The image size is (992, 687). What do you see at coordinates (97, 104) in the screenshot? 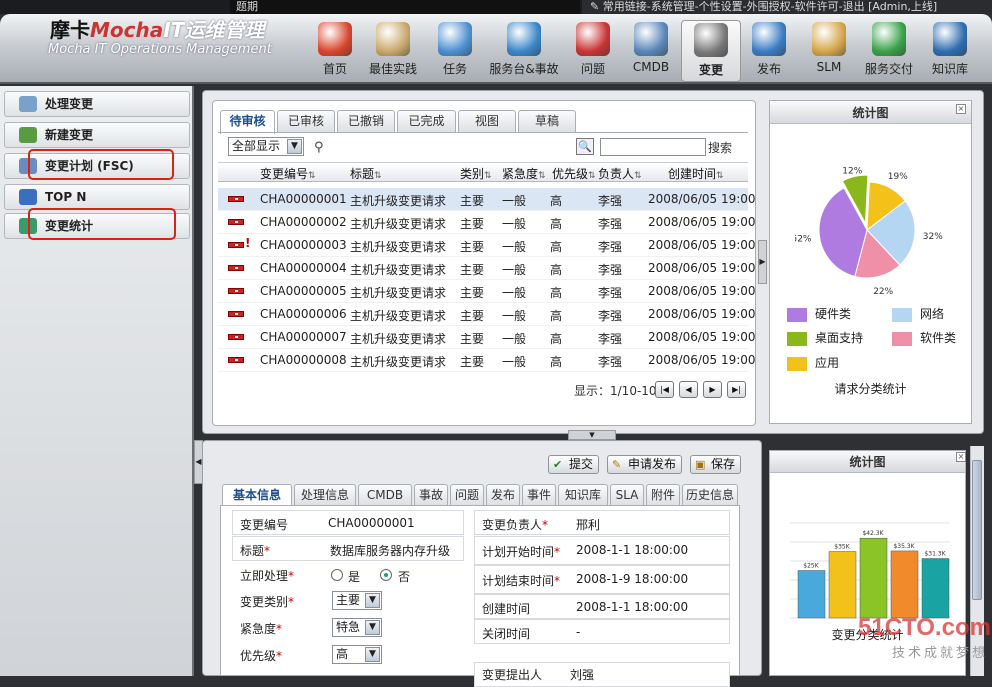
I see `sidebar-item-search-change: 处理变更` at bounding box center [97, 104].